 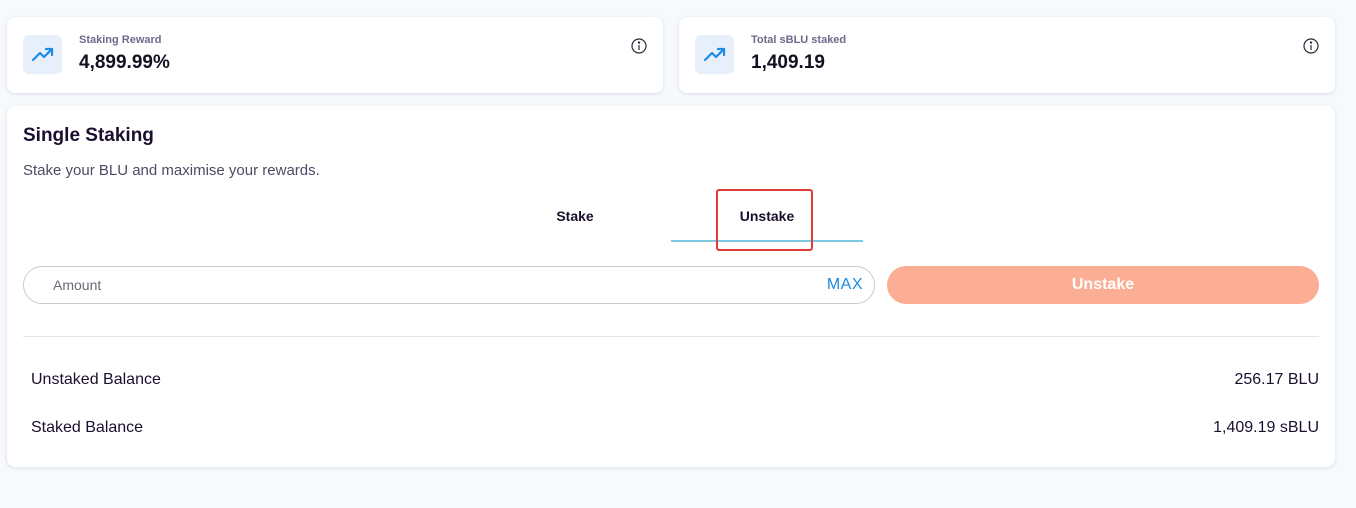 What do you see at coordinates (88, 135) in the screenshot?
I see `page-title: Single Staking` at bounding box center [88, 135].